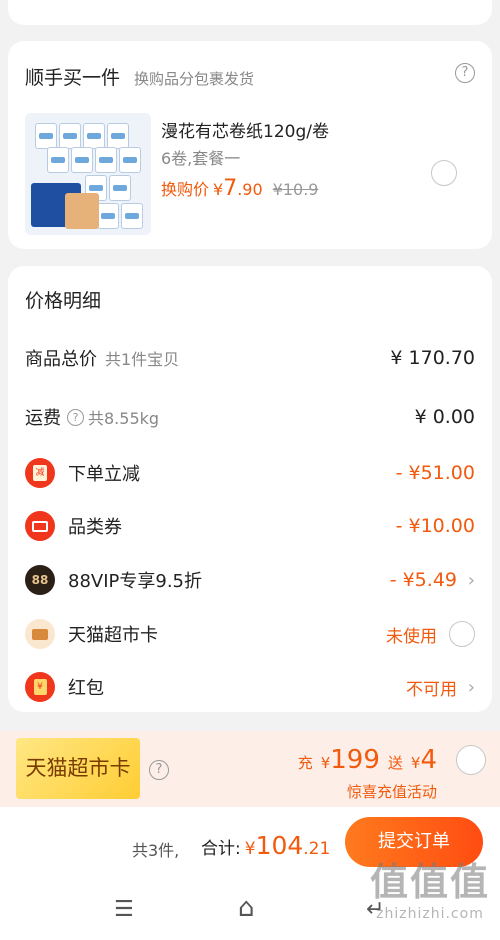 Image resolution: width=500 pixels, height=940 pixels. I want to click on row-label: 品类券, so click(95, 527).